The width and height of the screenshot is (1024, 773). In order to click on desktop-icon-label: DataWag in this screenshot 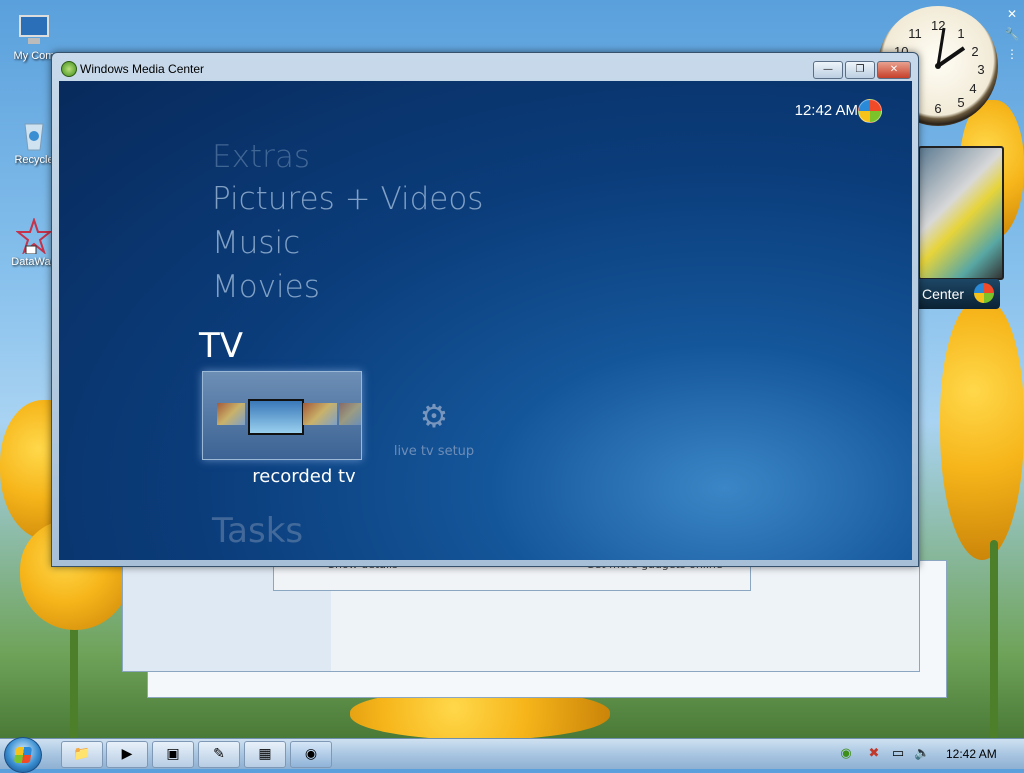, I will do `click(34, 262)`.